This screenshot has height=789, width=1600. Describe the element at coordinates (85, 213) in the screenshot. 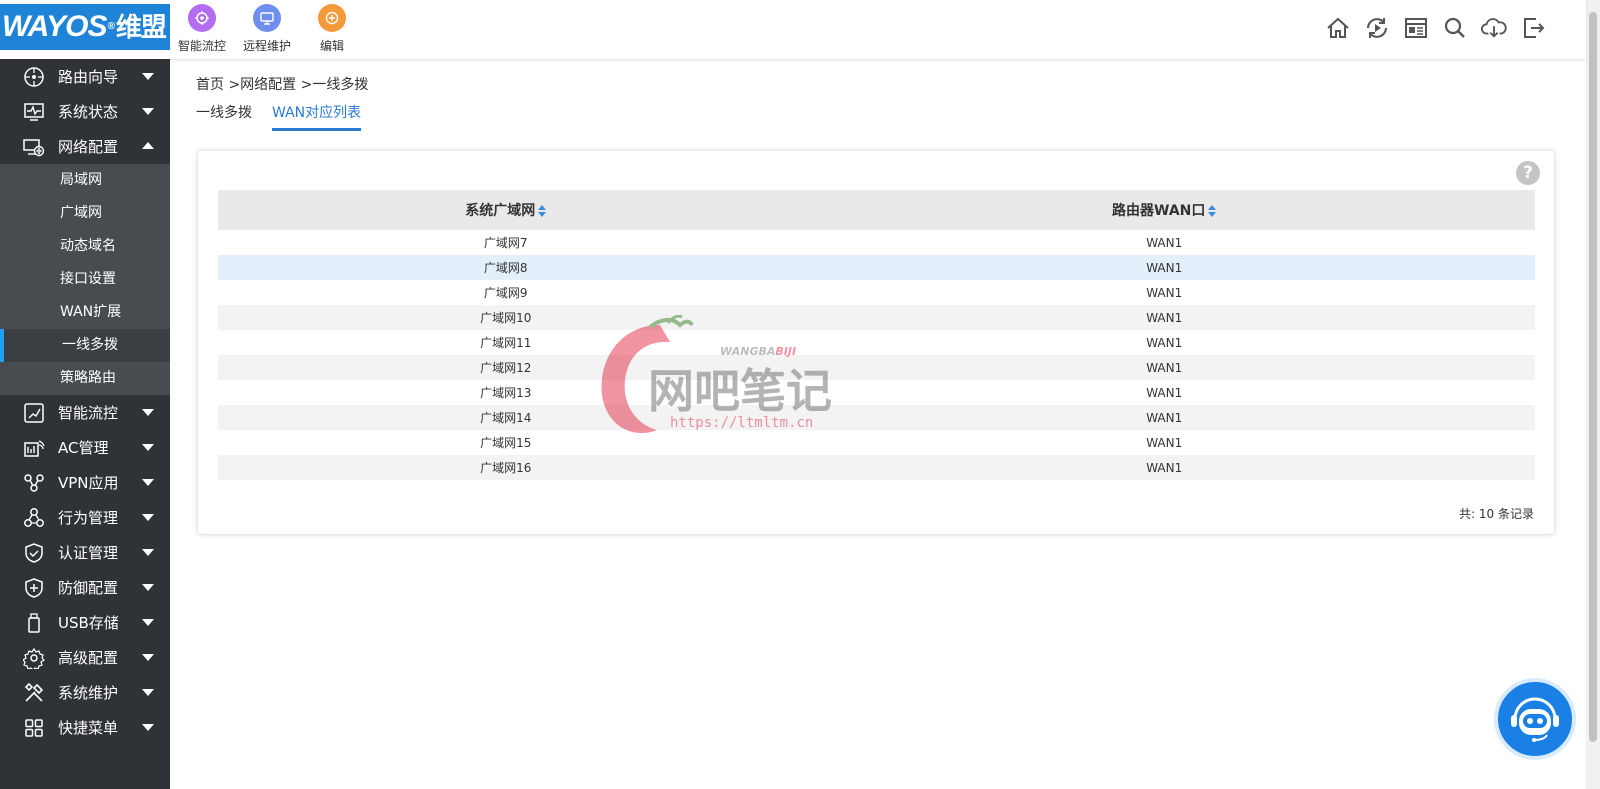

I see `submenu-item-wan: 广域网` at that location.